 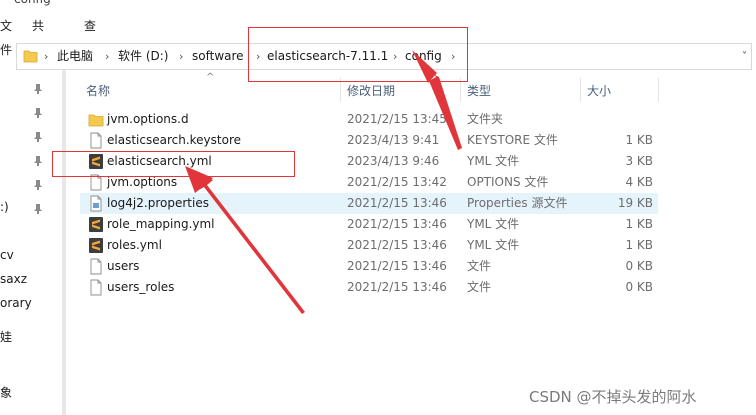 I want to click on file-name: elasticsearch.keystore, so click(x=174, y=140).